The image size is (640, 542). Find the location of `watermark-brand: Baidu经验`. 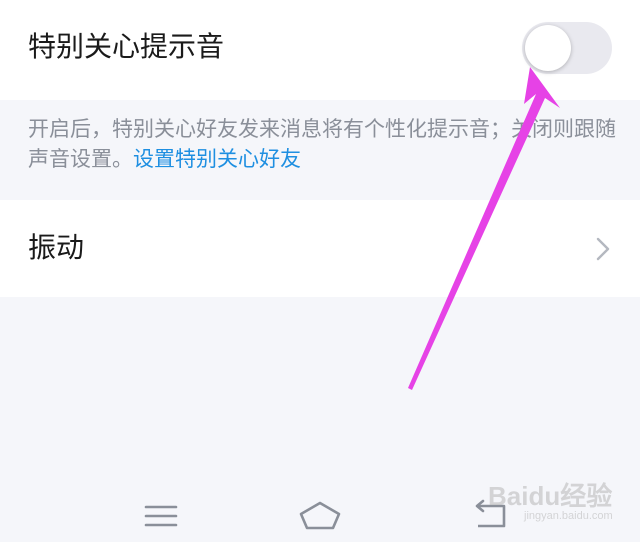

watermark-brand: Baidu经验 is located at coordinates (550, 496).